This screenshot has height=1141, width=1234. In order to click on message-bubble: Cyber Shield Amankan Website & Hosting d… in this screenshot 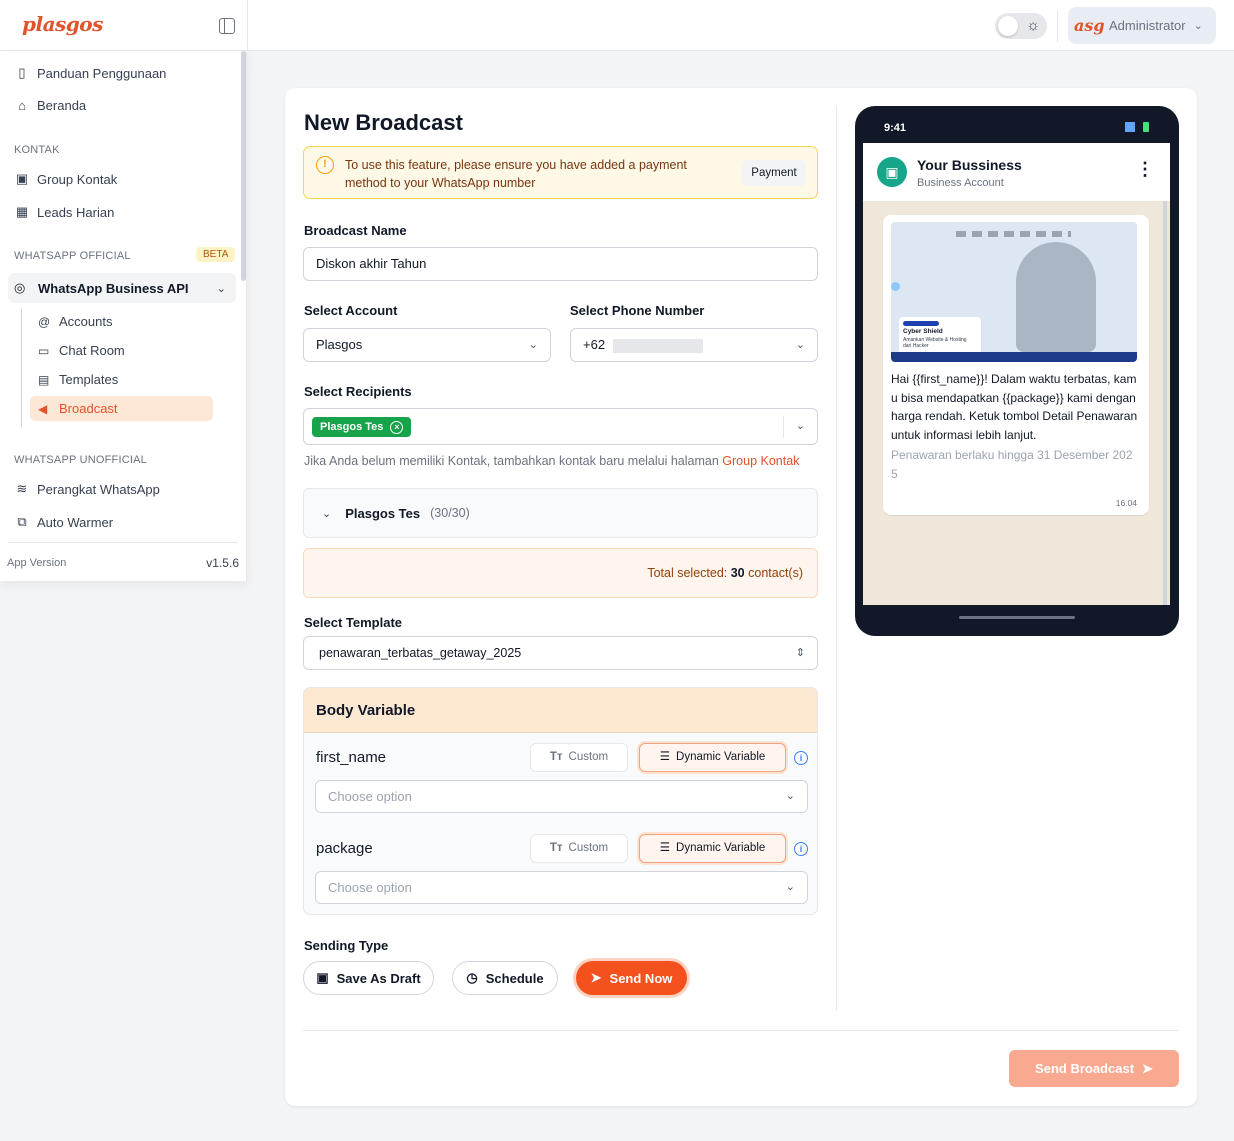, I will do `click(1016, 365)`.